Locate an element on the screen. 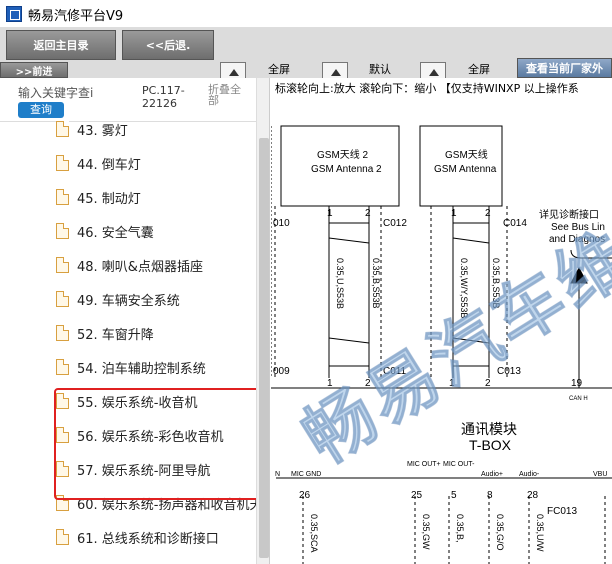 The width and height of the screenshot is (612, 564). svg-text: 28 is located at coordinates (533, 495).